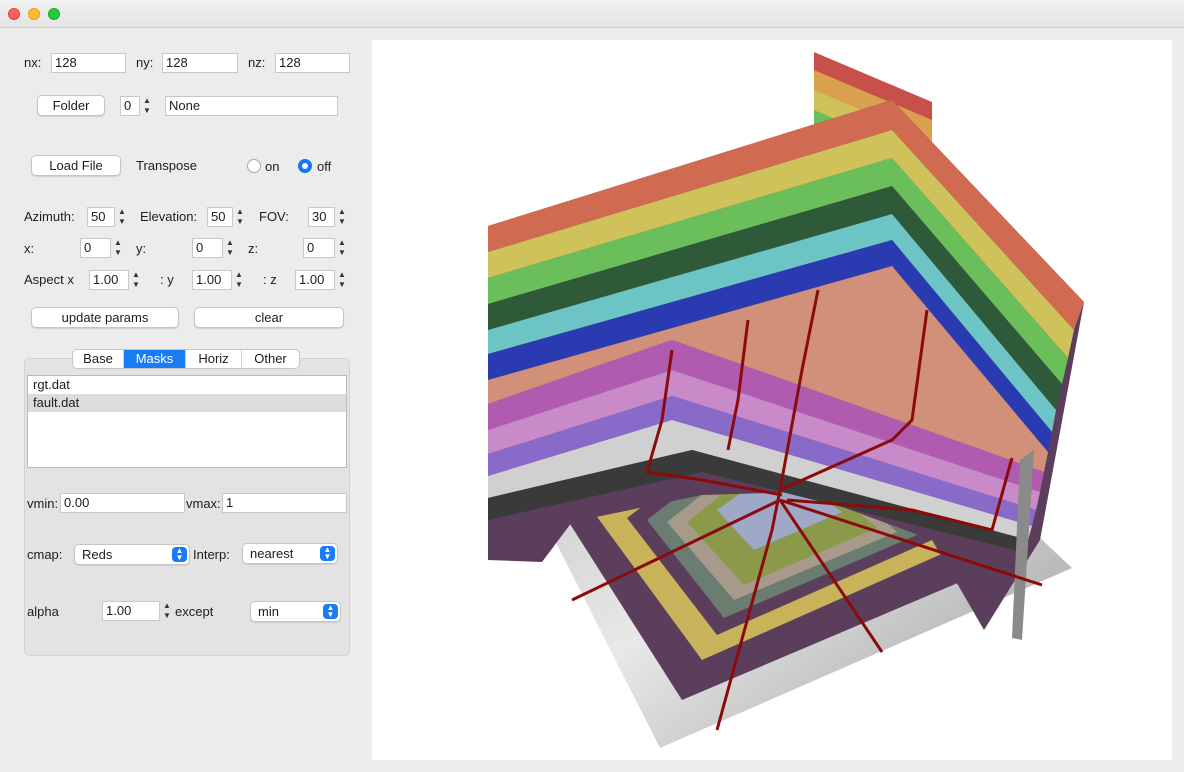  Describe the element at coordinates (88, 63) in the screenshot. I see `nx-input: 128` at that location.